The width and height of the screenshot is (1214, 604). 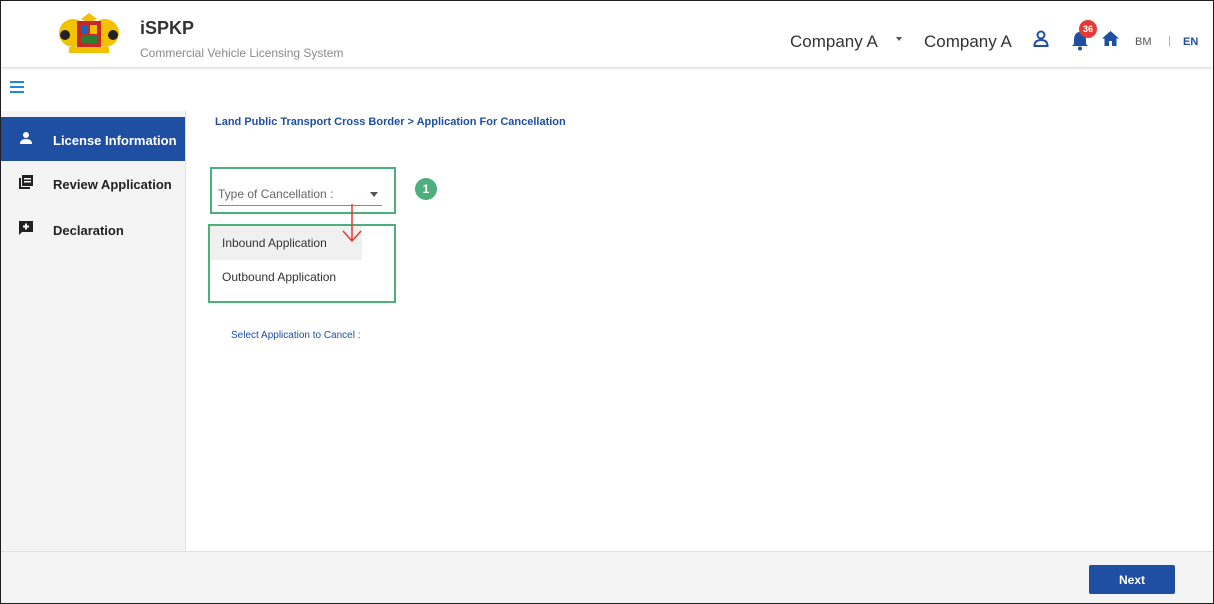 I want to click on person-icon, so click(x=26, y=138).